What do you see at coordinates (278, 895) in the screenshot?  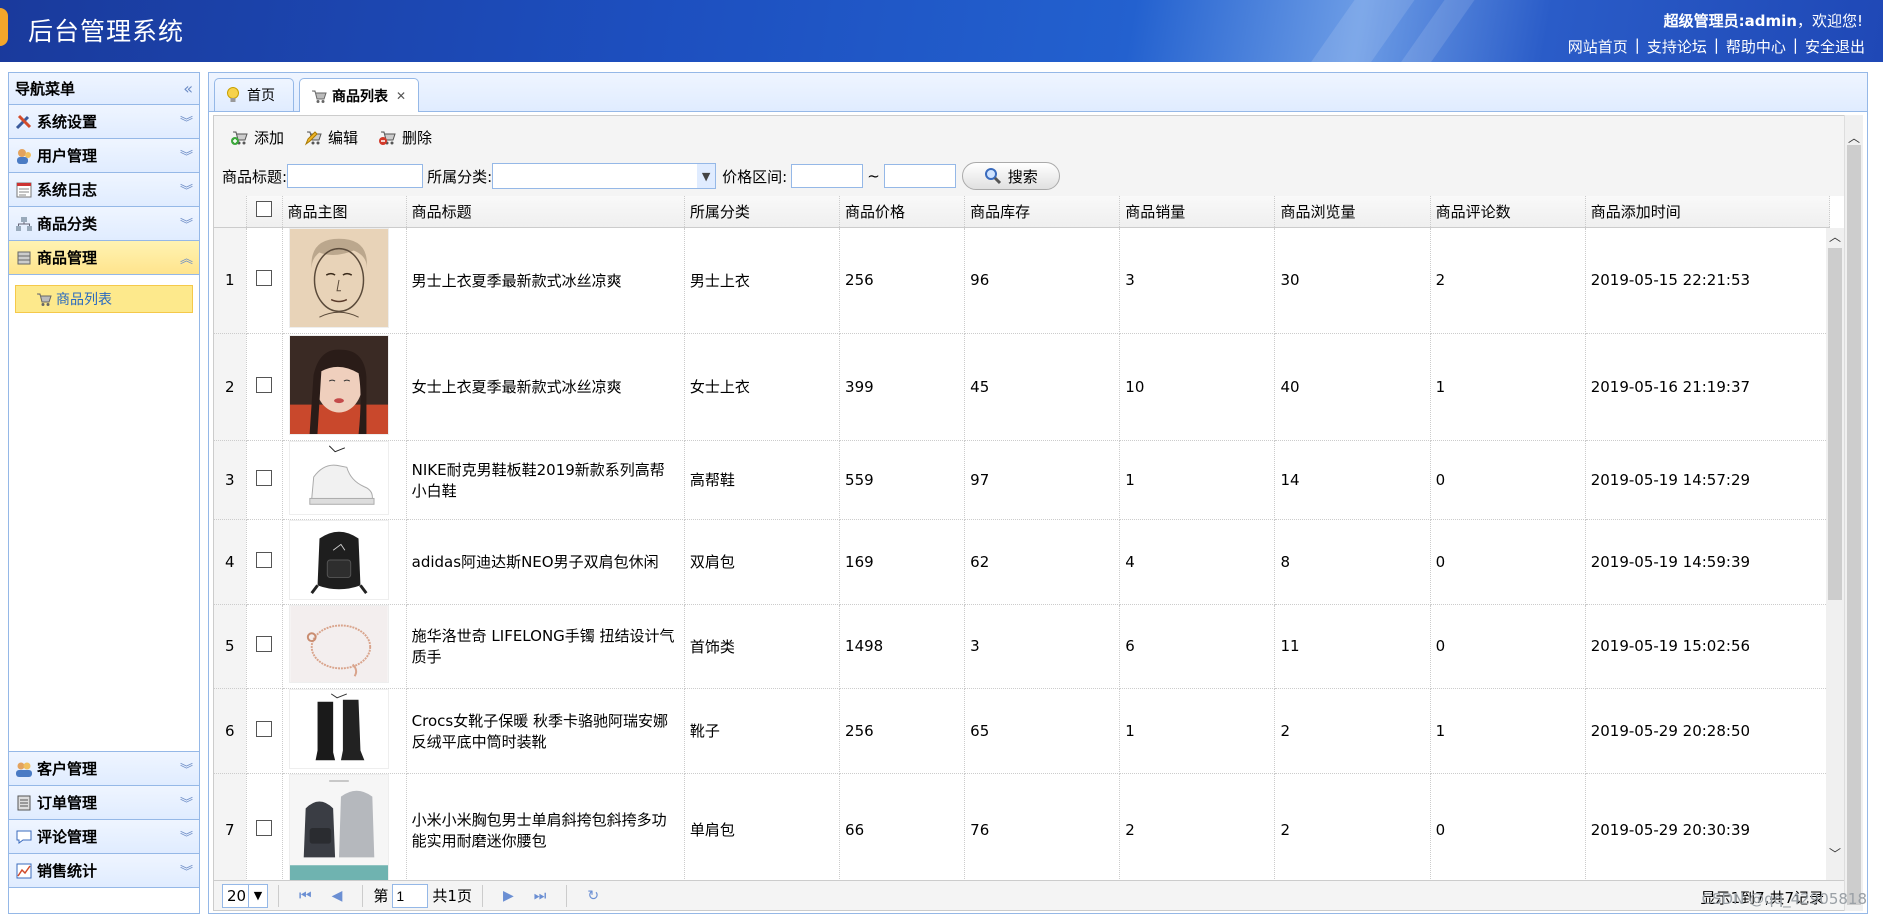 I see `pager-divider` at bounding box center [278, 895].